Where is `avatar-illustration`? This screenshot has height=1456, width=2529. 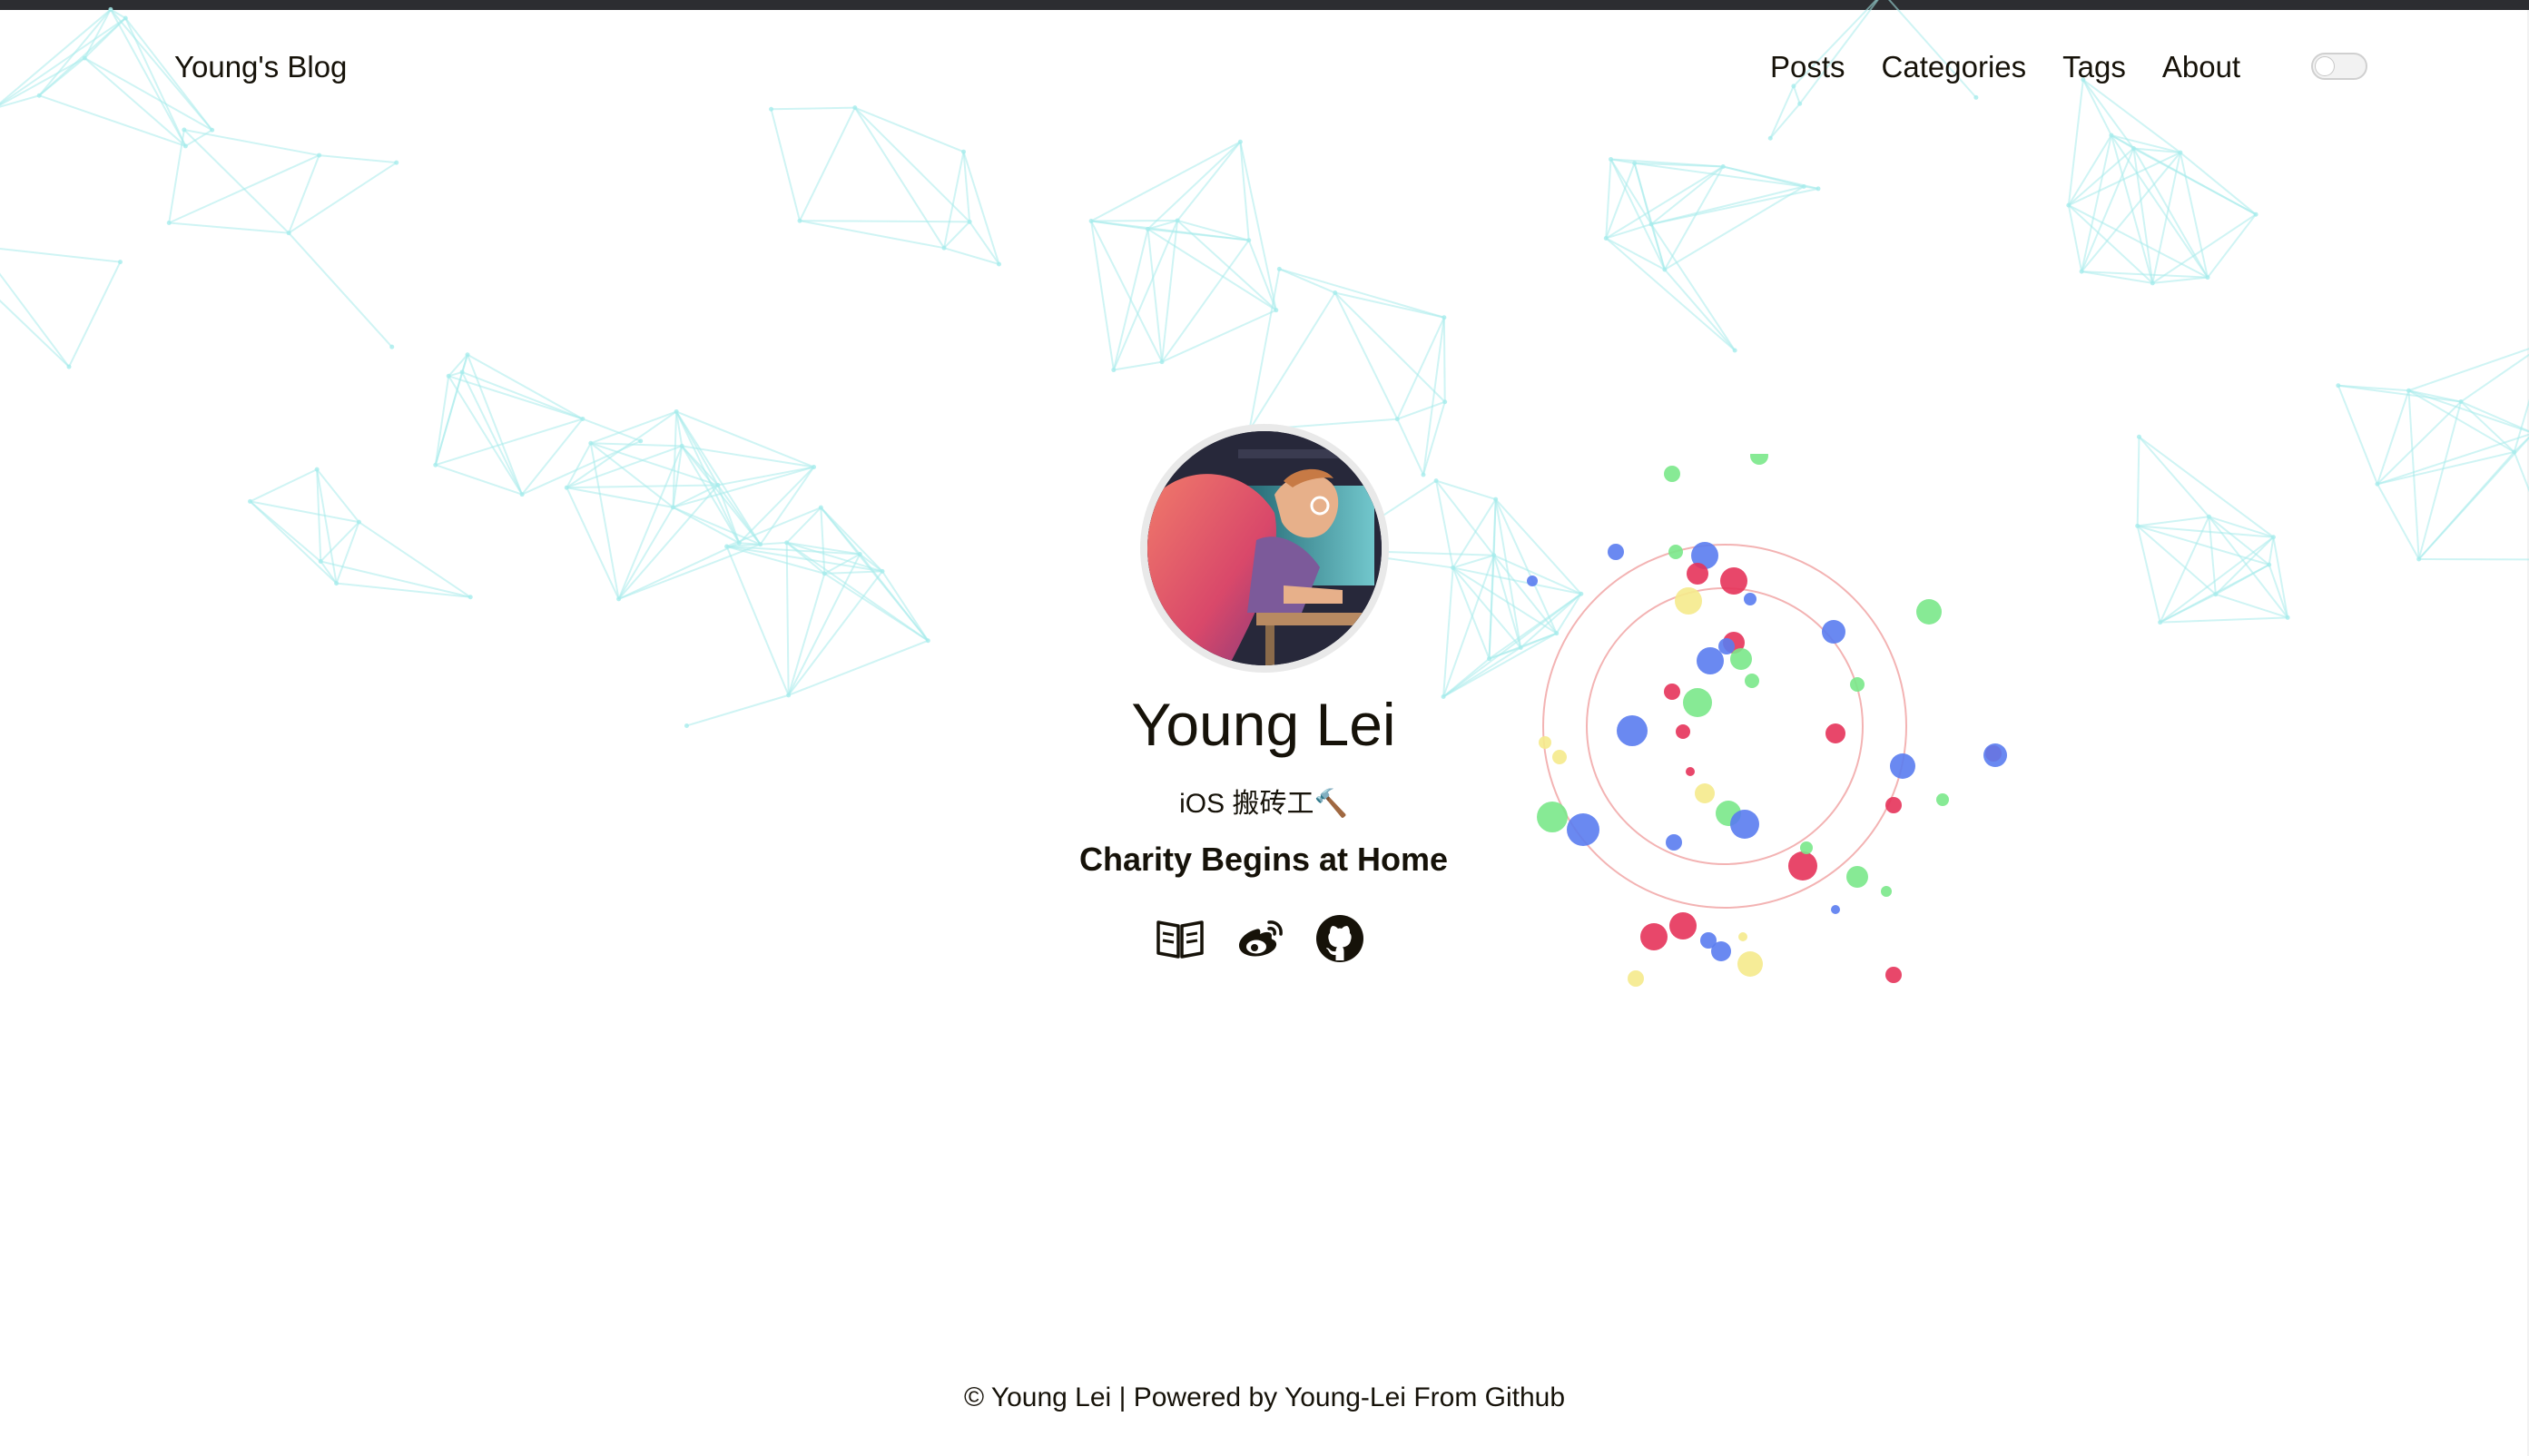
avatar-illustration is located at coordinates (1264, 548).